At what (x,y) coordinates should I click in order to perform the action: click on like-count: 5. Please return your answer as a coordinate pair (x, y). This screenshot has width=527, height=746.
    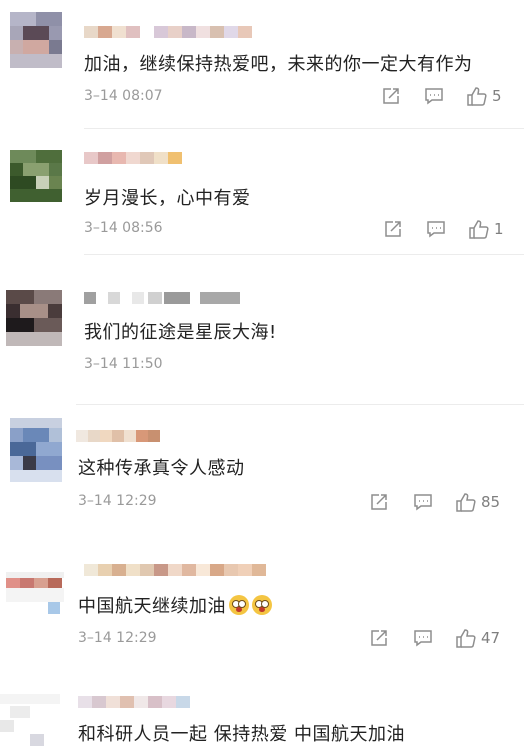
    Looking at the image, I should click on (497, 96).